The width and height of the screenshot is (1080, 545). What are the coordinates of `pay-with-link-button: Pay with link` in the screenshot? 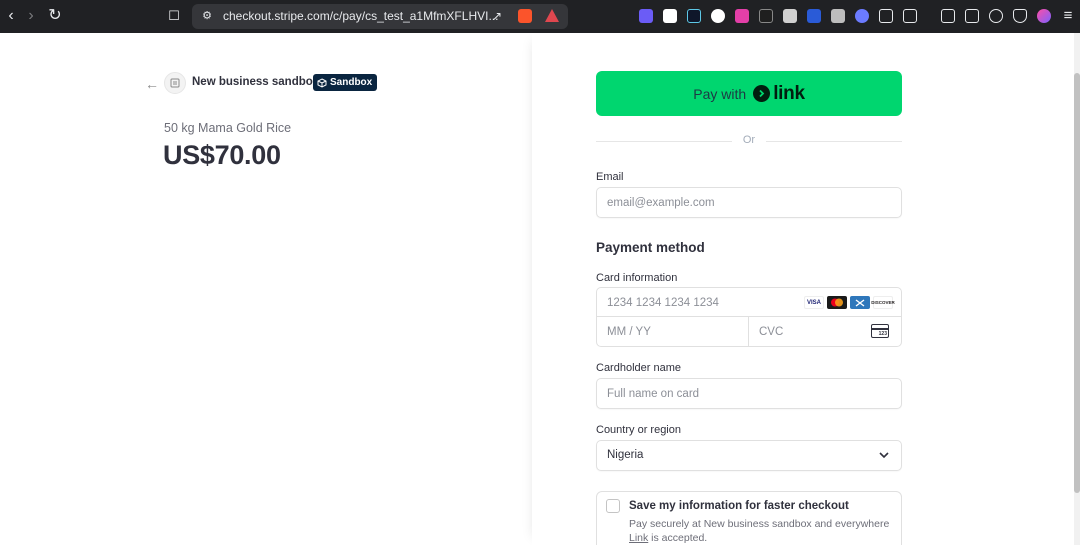 It's located at (749, 93).